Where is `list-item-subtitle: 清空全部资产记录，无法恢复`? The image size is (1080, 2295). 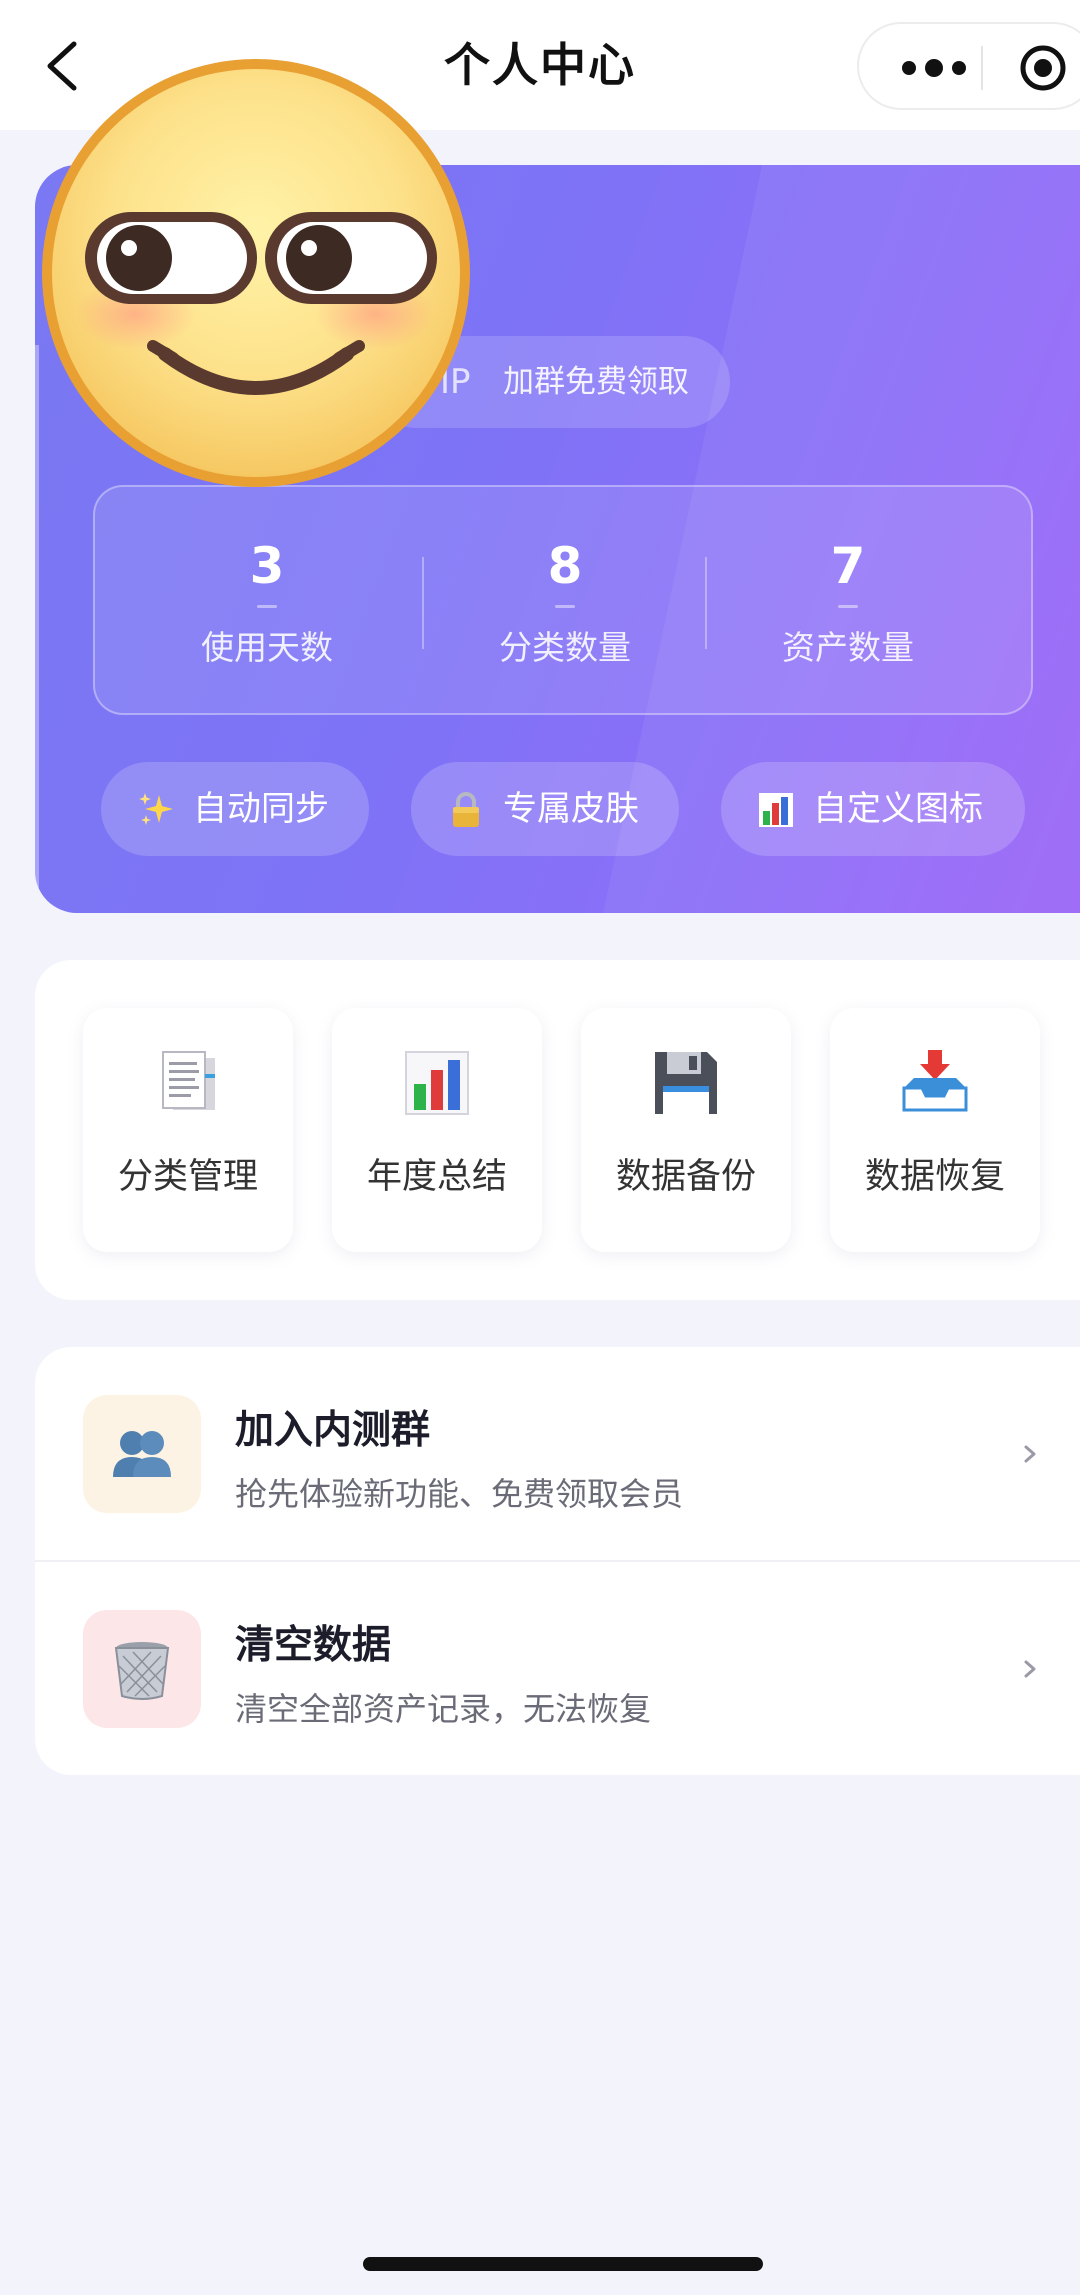 list-item-subtitle: 清空全部资产记录，无法恢复 is located at coordinates (443, 1709).